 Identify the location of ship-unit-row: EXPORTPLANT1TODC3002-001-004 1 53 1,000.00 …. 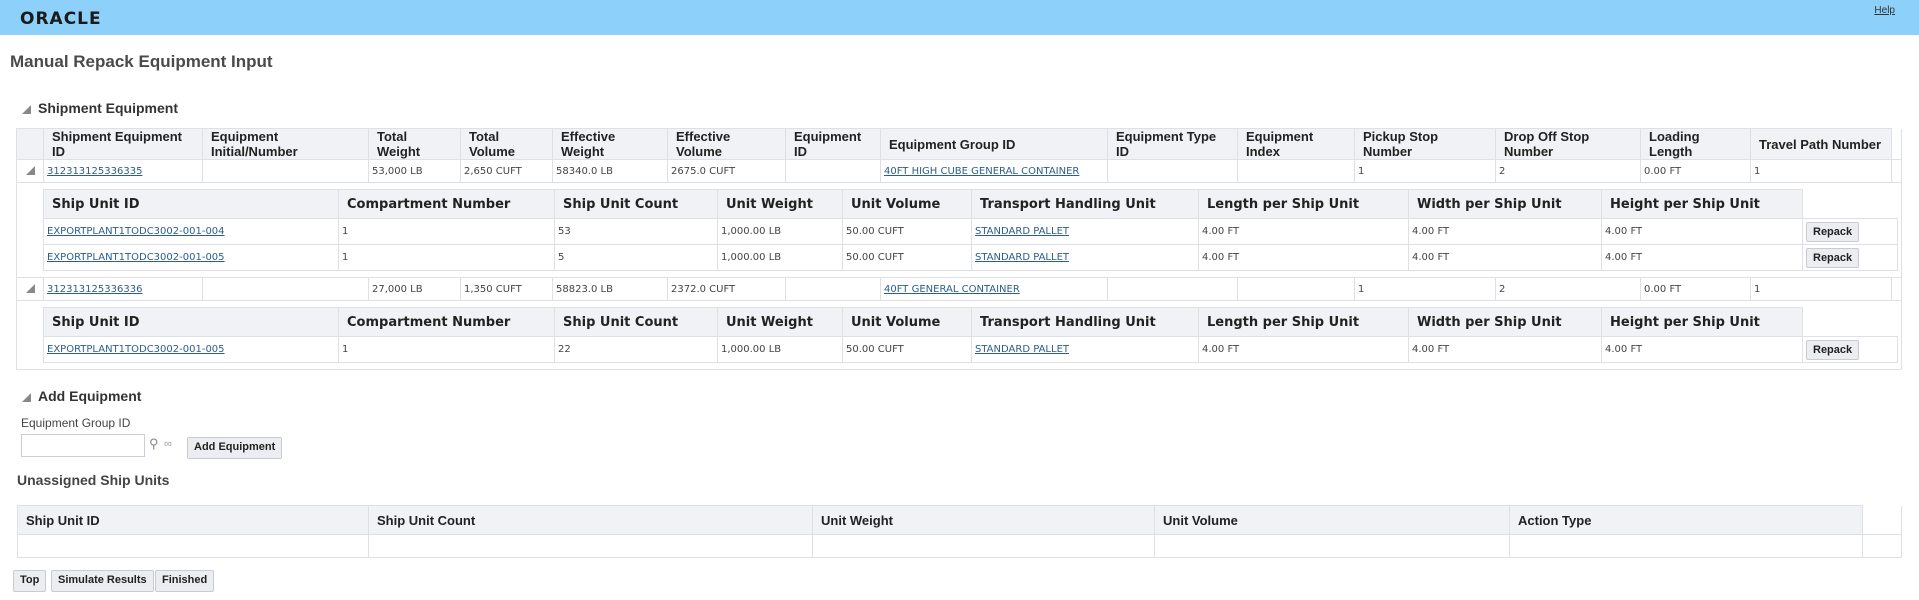
(970, 231).